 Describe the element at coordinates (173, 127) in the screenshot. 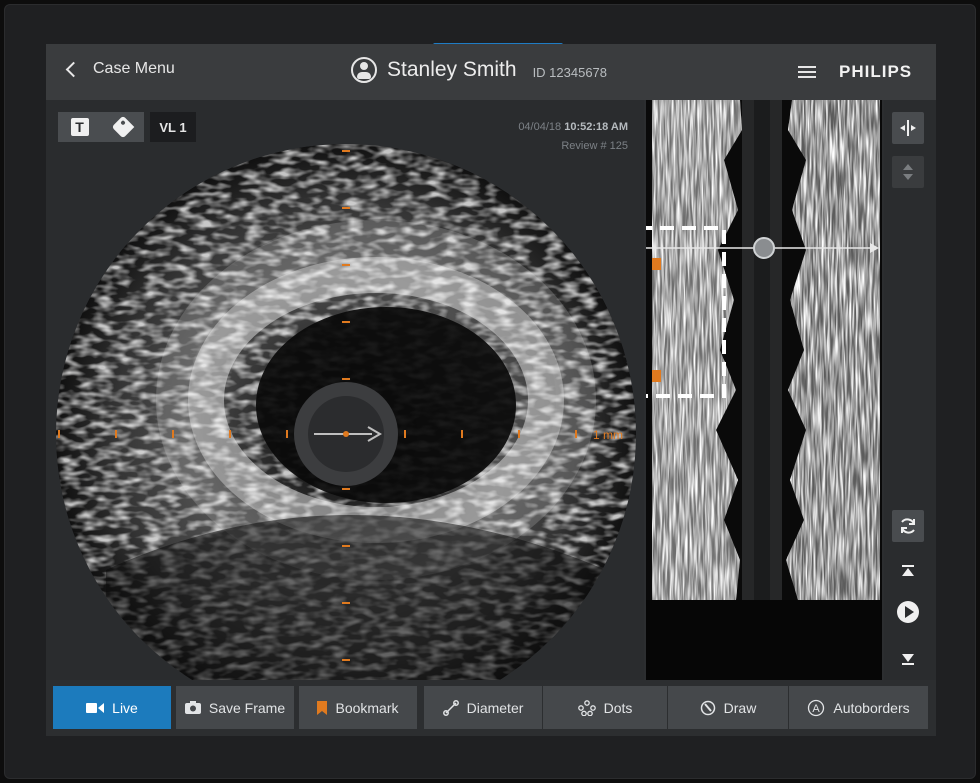

I see `view-label-badge: VL 1` at that location.